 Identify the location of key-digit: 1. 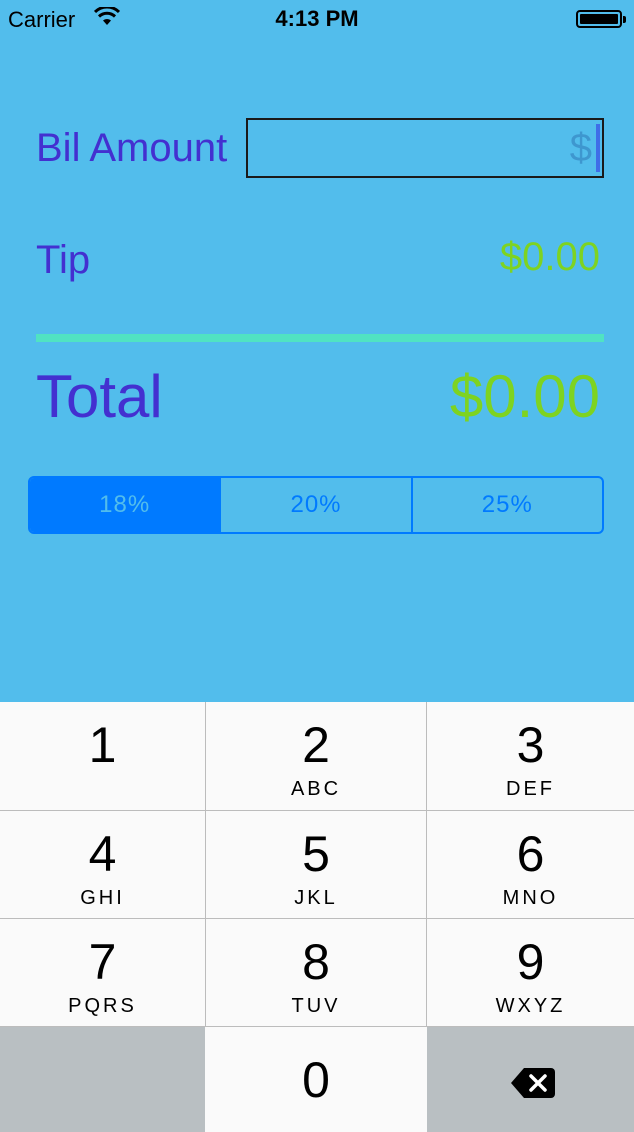
(102, 745).